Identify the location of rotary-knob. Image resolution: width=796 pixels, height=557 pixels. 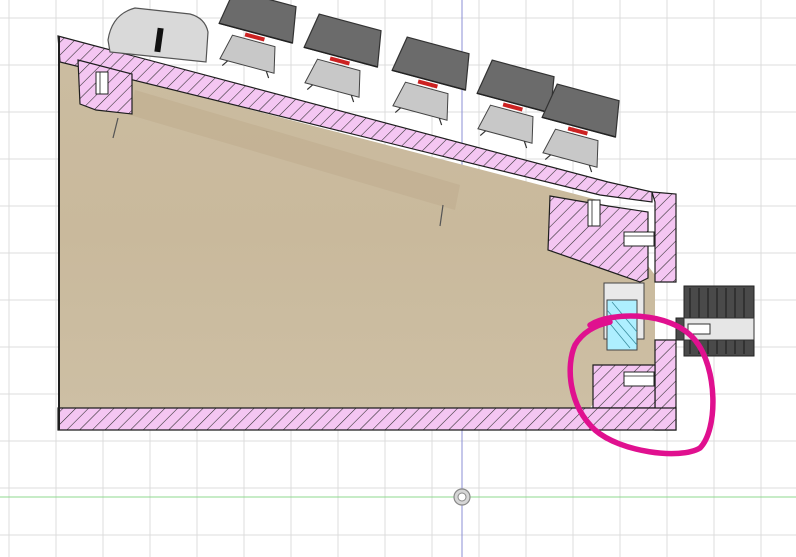
(158, 35).